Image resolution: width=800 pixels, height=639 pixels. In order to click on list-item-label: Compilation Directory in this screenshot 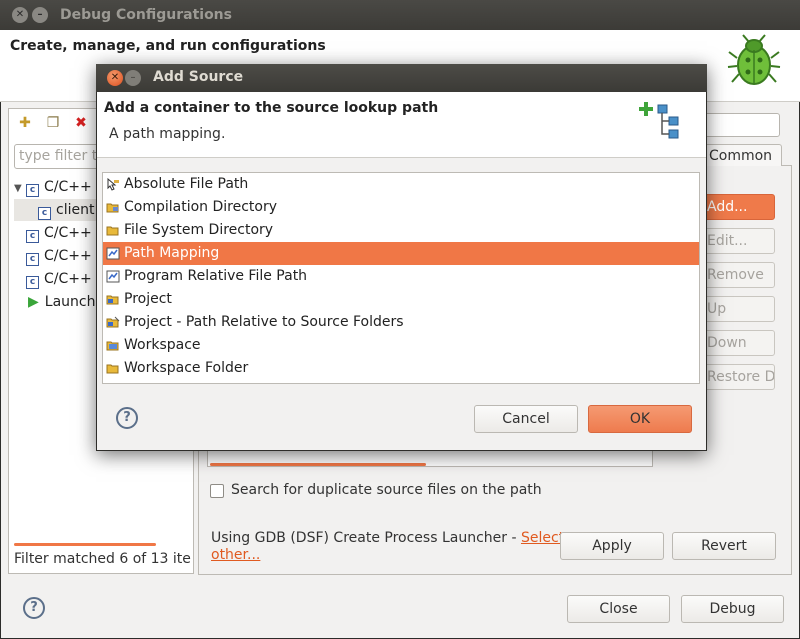, I will do `click(201, 207)`.